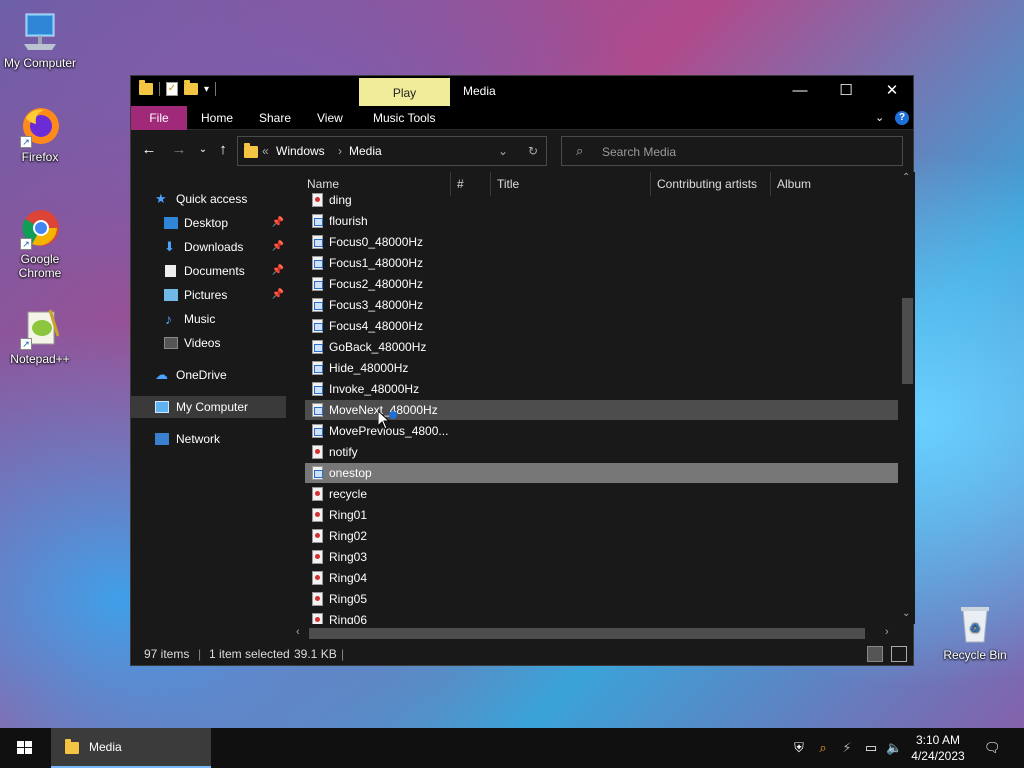 Image resolution: width=1024 pixels, height=768 pixels. I want to click on file-name: Focus0_48000Hz, so click(376, 242).